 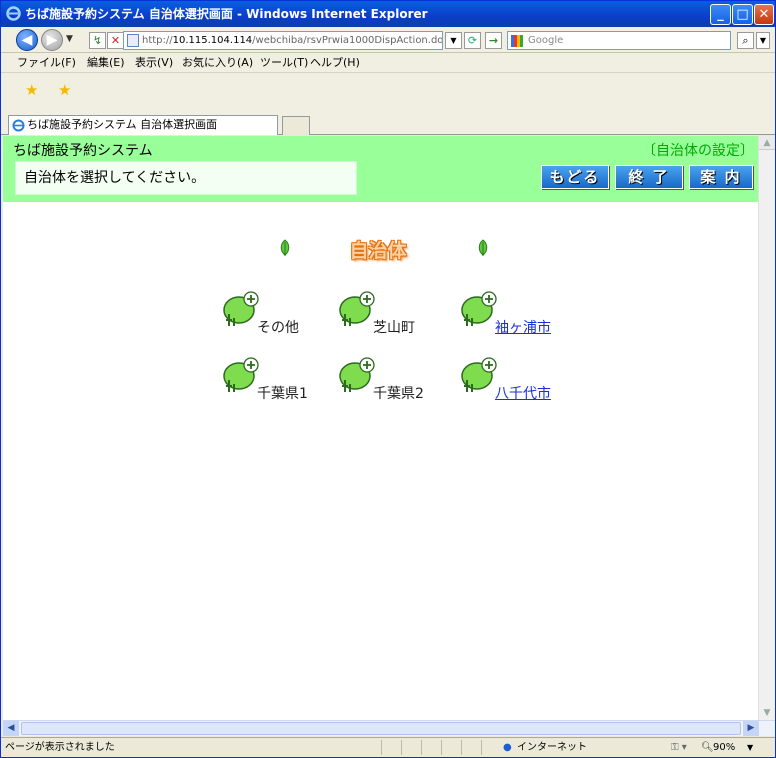 I want to click on setting-label: 〔自治体の設定〕, so click(x=698, y=151).